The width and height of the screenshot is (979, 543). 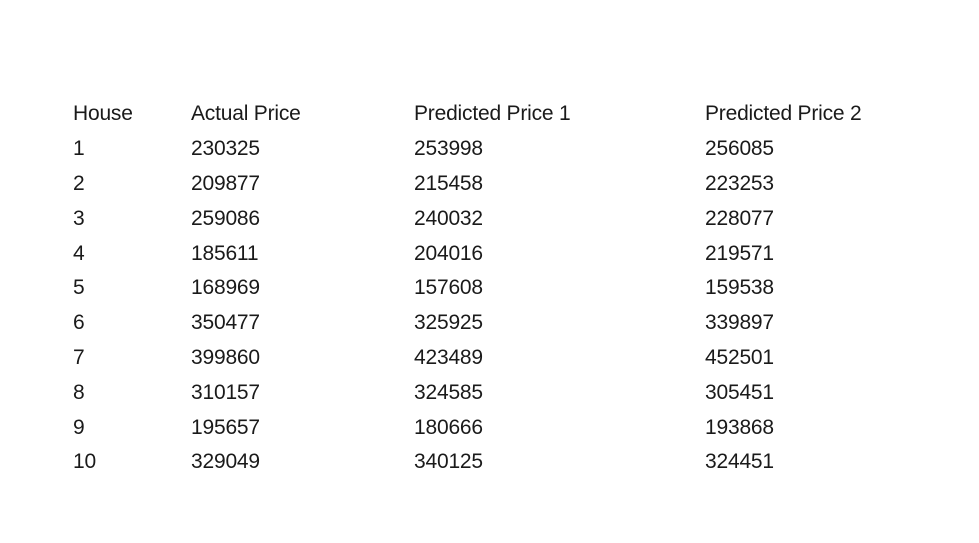 I want to click on cell-house: 8, so click(x=79, y=392).